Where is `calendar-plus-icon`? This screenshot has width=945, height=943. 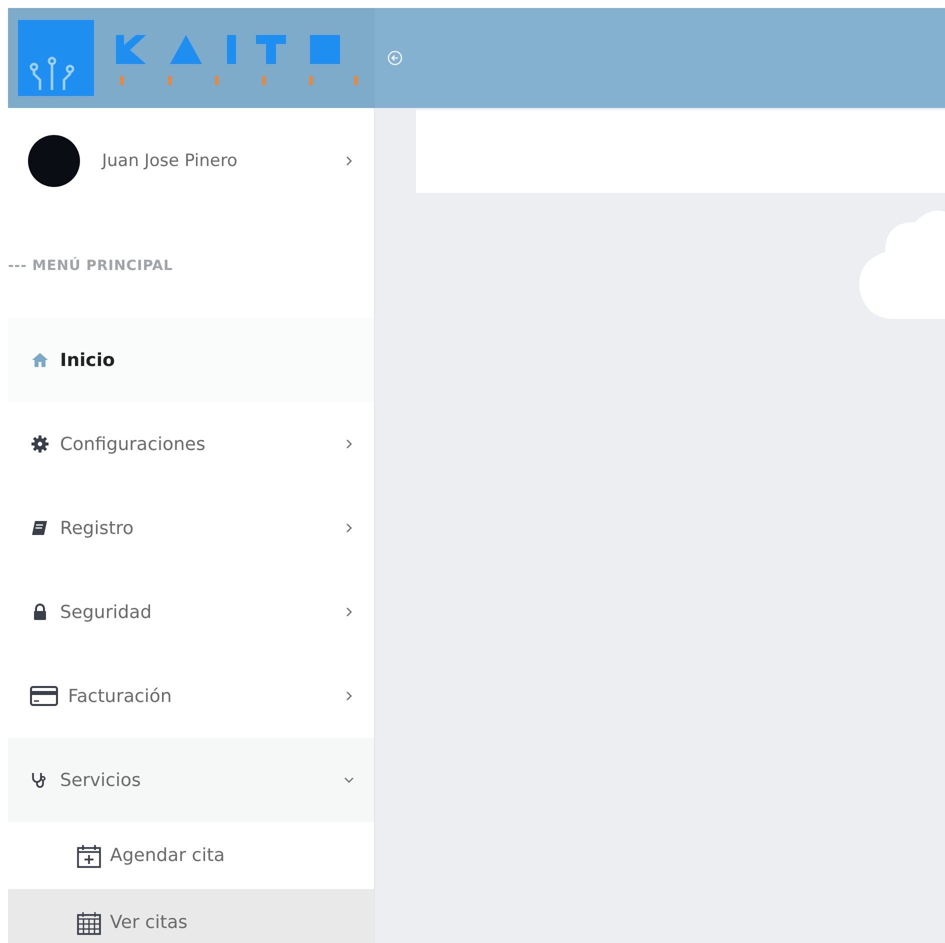
calendar-plus-icon is located at coordinates (89, 855).